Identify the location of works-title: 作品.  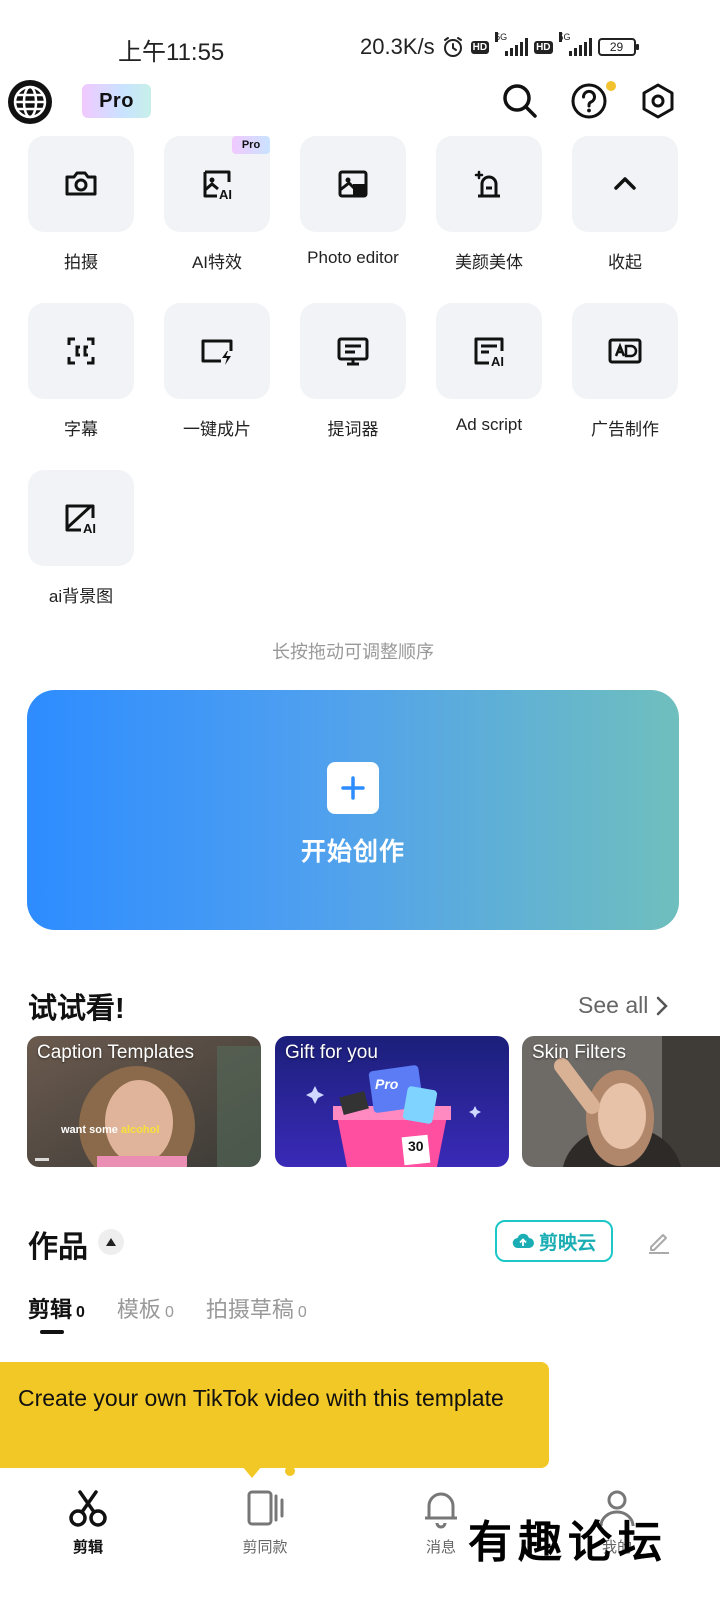
(58, 1247).